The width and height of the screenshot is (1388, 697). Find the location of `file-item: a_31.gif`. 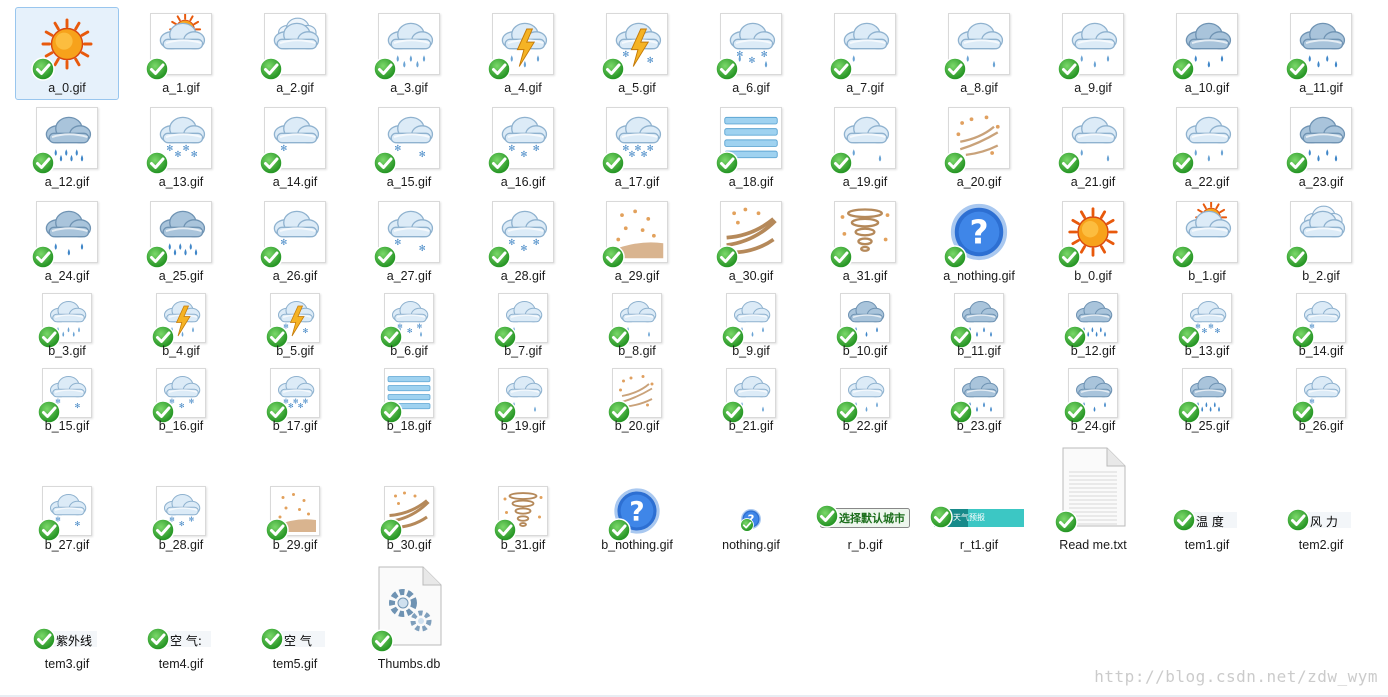

file-item: a_31.gif is located at coordinates (865, 241).